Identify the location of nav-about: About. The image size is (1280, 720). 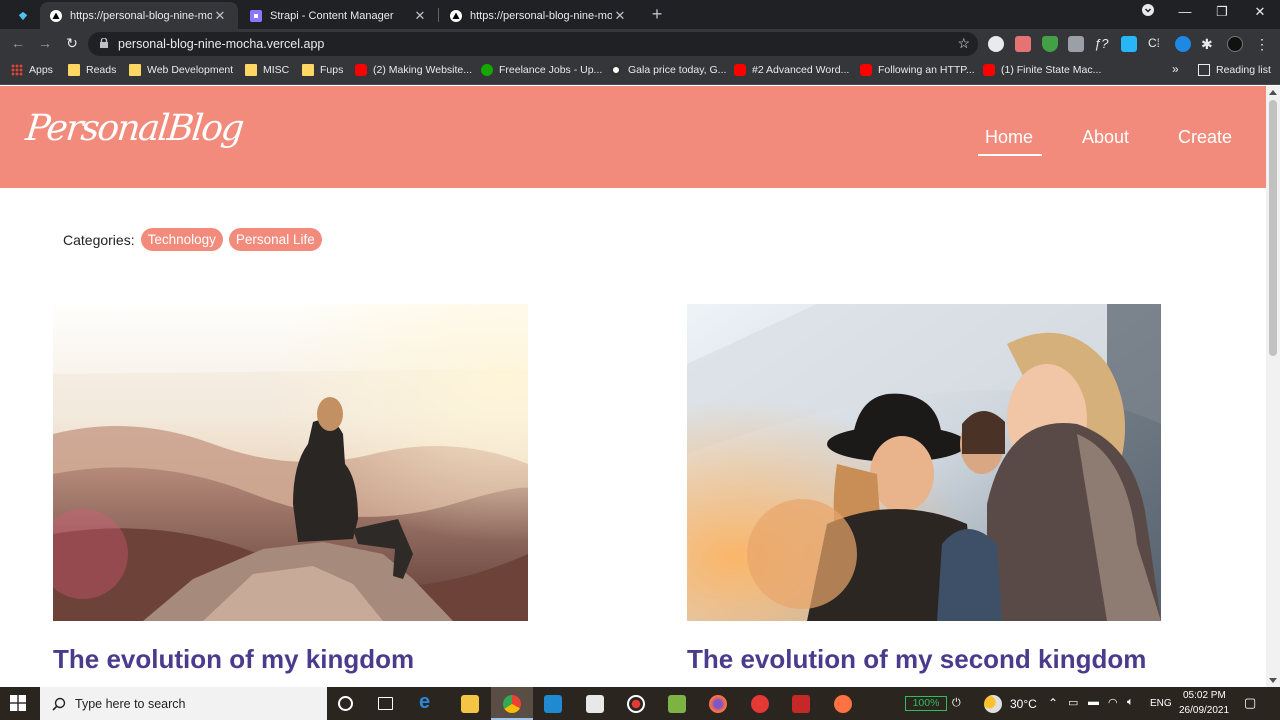
(1105, 137).